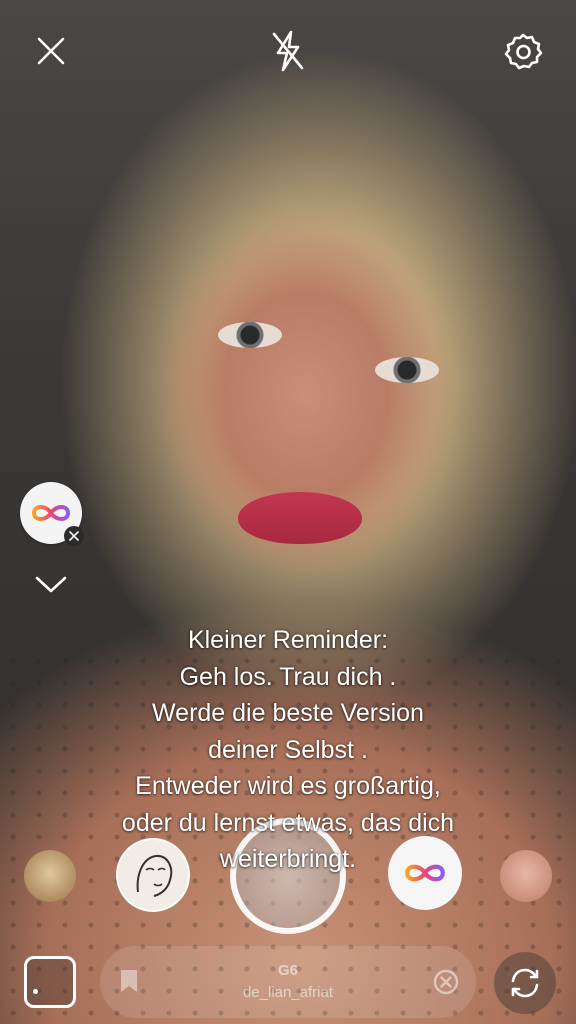 This screenshot has height=1024, width=576. What do you see at coordinates (446, 982) in the screenshot?
I see `close-circle-icon` at bounding box center [446, 982].